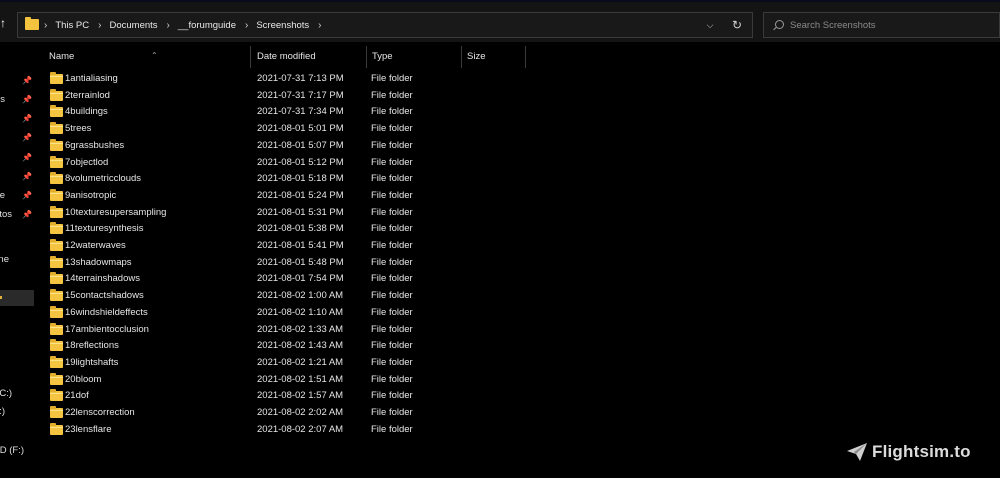 The height and width of the screenshot is (478, 1000). Describe the element at coordinates (890, 25) in the screenshot. I see `search-input` at that location.